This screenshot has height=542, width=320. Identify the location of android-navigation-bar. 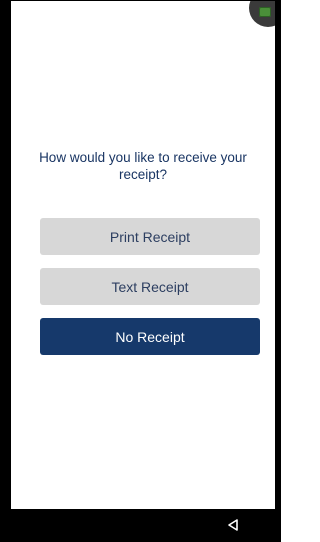
(143, 525).